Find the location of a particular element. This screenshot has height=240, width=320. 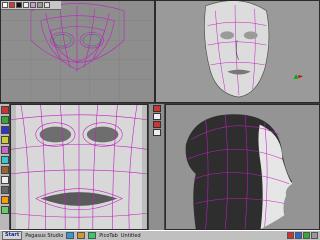

rotate-icon is located at coordinates (19, 5).